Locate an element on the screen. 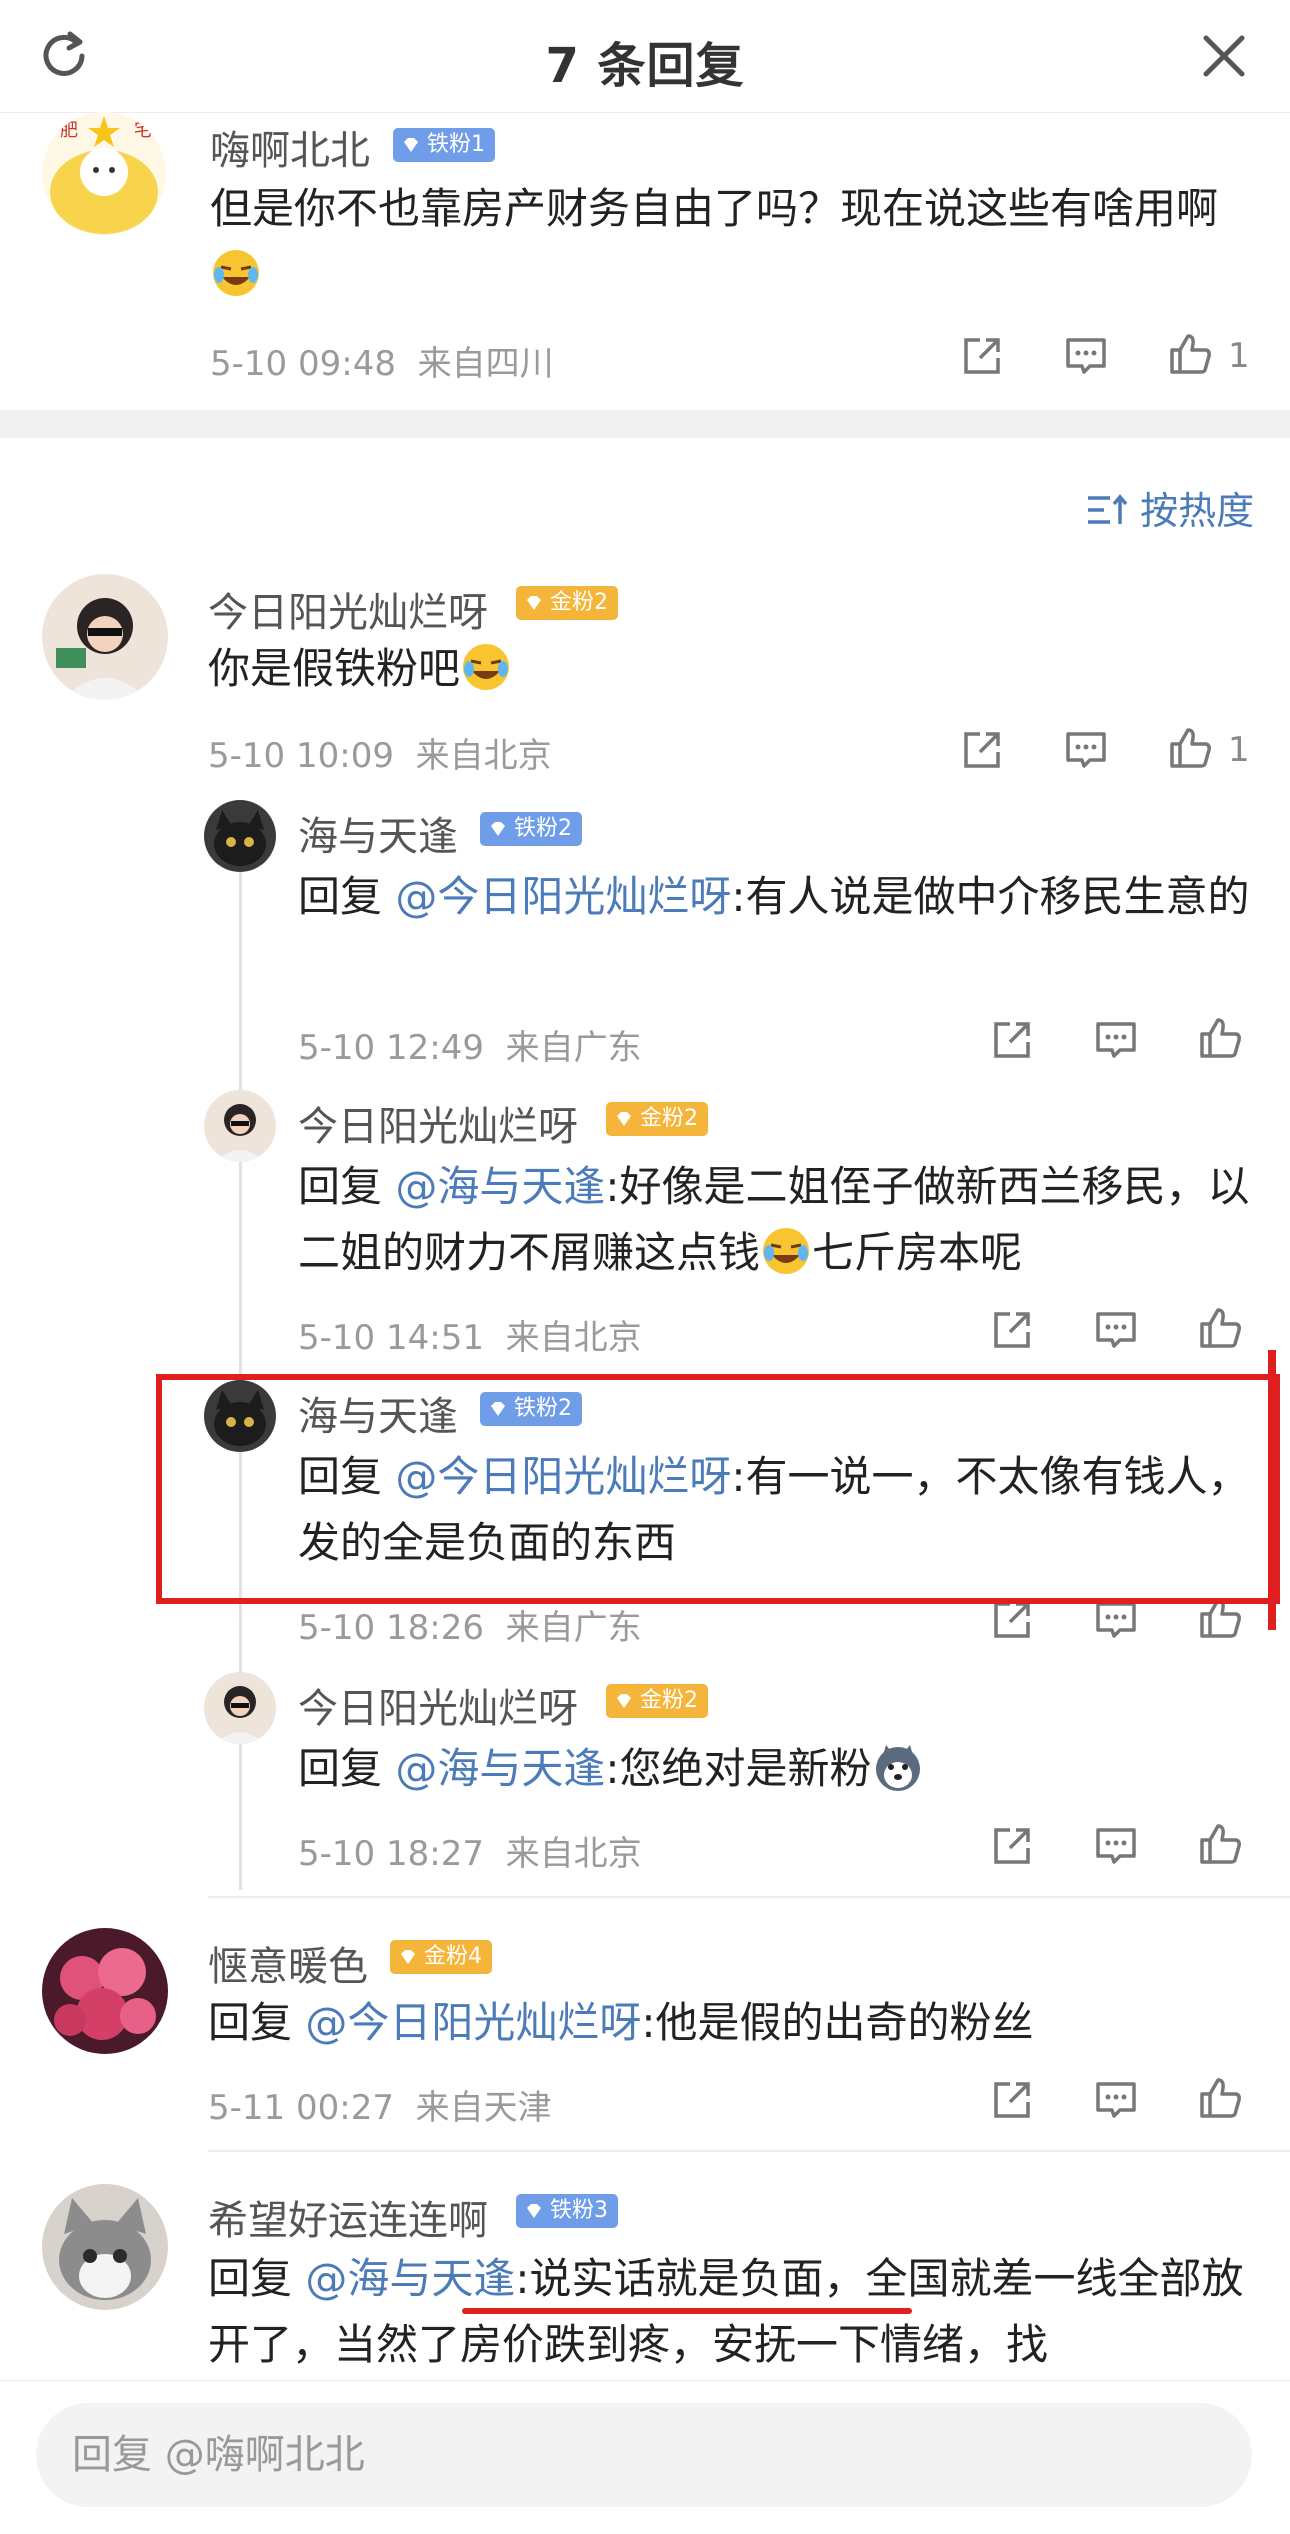 The height and width of the screenshot is (2534, 1290). fan-badge: 金粉4 is located at coordinates (441, 1957).